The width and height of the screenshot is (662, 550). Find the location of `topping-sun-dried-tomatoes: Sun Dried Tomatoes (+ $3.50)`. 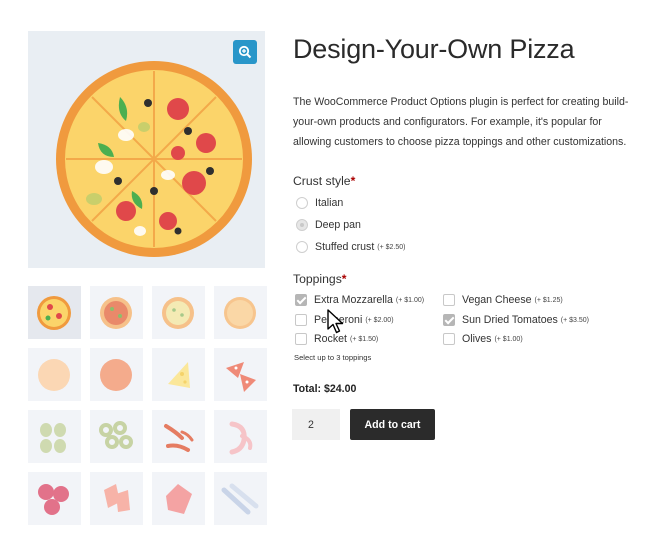

topping-sun-dried-tomatoes: Sun Dried Tomatoes (+ $3.50) is located at coordinates (516, 320).